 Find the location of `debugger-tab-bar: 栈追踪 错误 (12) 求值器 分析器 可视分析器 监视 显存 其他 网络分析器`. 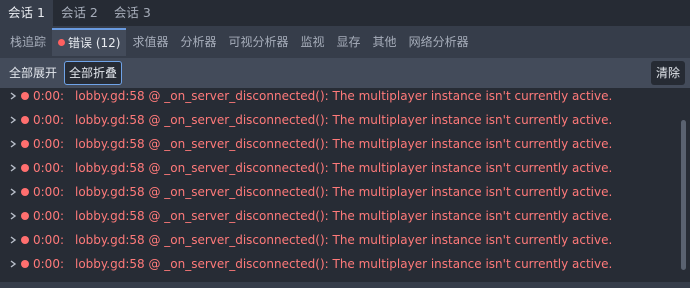

debugger-tab-bar: 栈追踪 错误 (12) 求值器 分析器 可视分析器 监视 显存 其他 网络分析器 is located at coordinates (345, 42).